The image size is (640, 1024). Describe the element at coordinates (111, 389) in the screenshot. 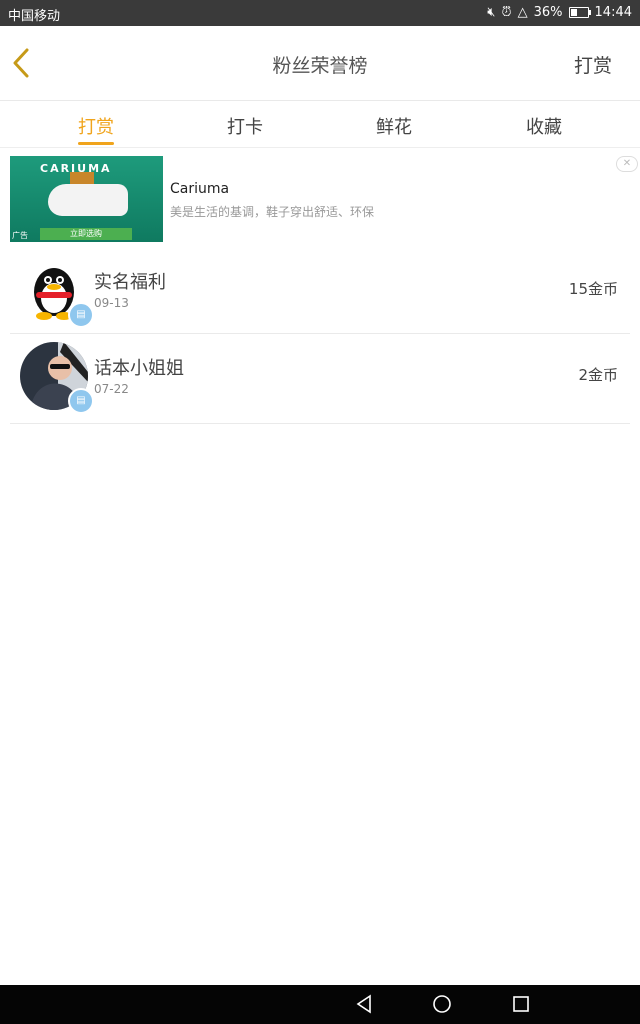

I see `reward-date: 07-22` at that location.